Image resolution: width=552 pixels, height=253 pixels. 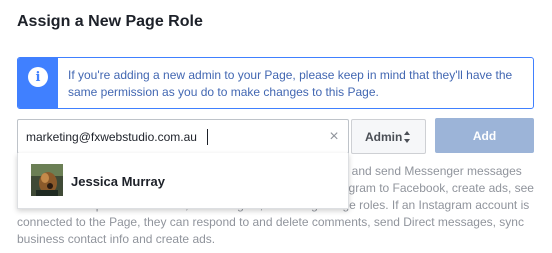 What do you see at coordinates (207, 137) in the screenshot?
I see `text-caret` at bounding box center [207, 137].